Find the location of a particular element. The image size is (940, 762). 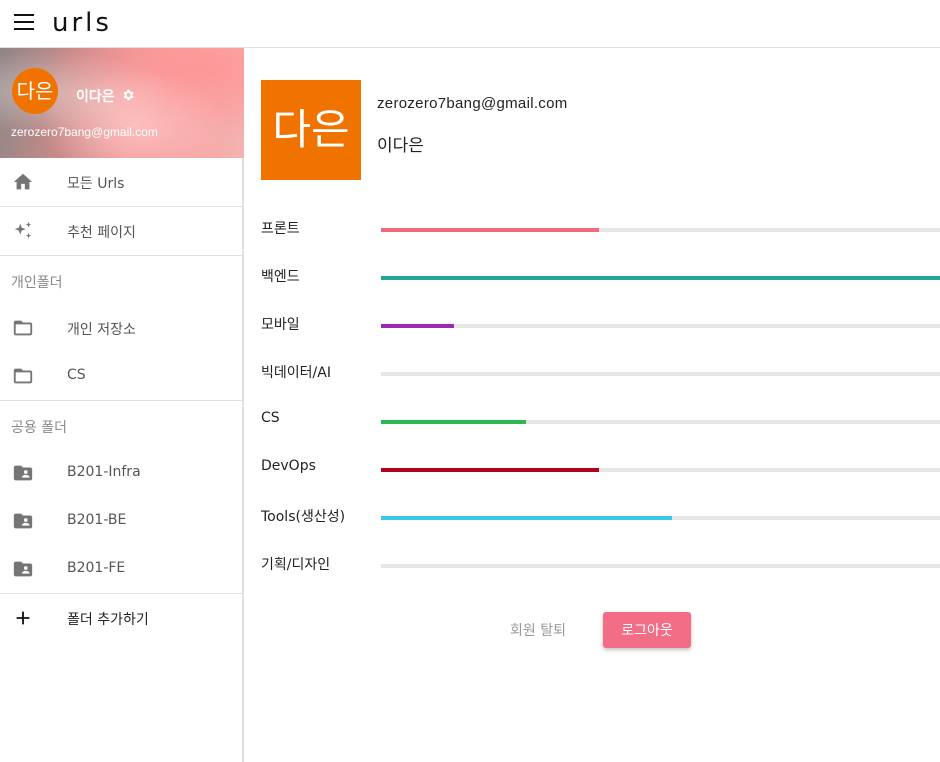

skill-row: 모바일 is located at coordinates (600, 328).